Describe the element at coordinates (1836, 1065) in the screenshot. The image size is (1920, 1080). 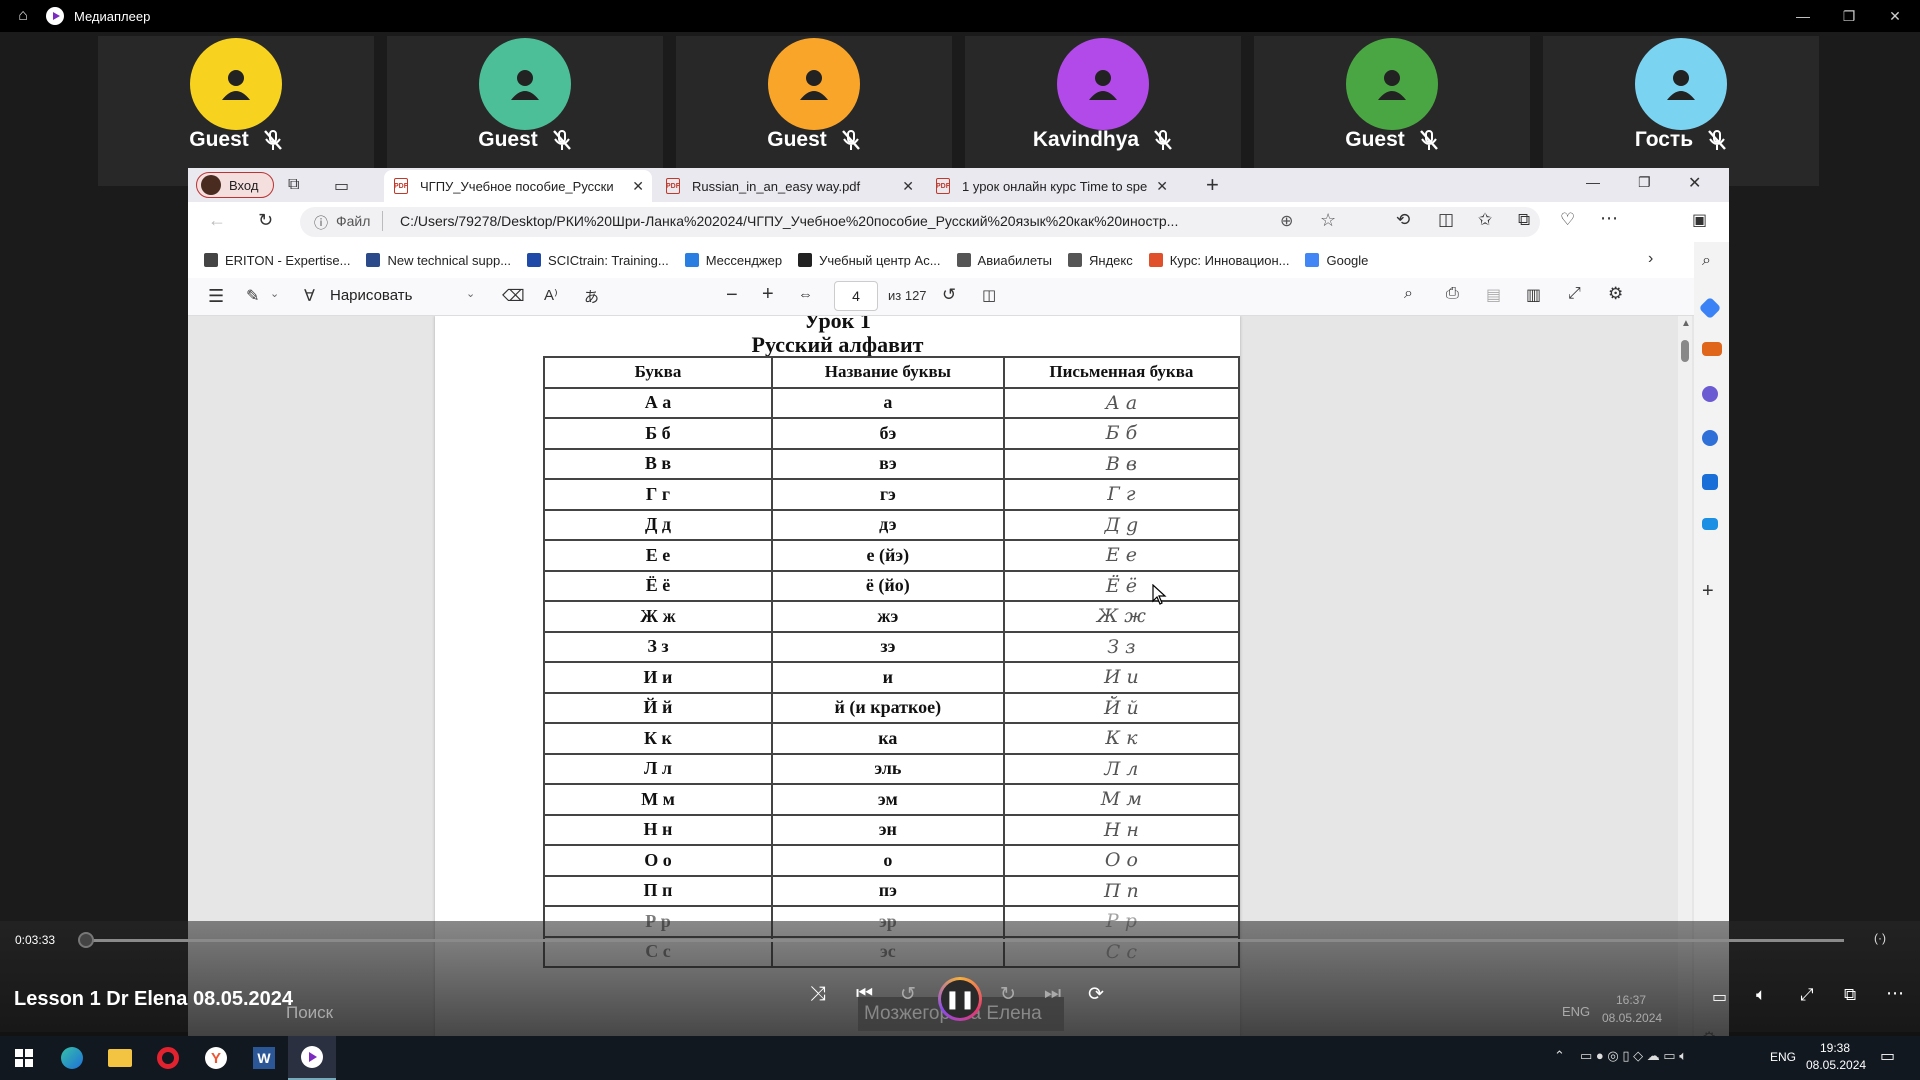
I see `clock-date: 08.05.2024` at that location.